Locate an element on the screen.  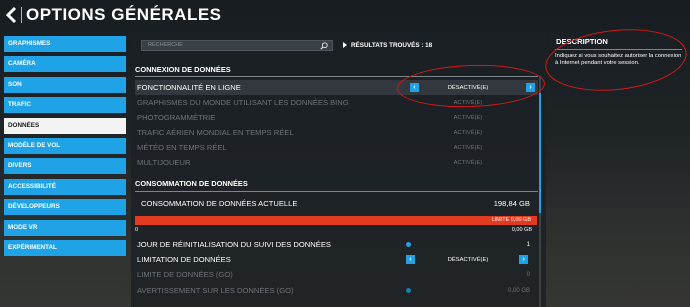
results-text: RÉSULTATS TROUVÉS : 18 is located at coordinates (392, 45).